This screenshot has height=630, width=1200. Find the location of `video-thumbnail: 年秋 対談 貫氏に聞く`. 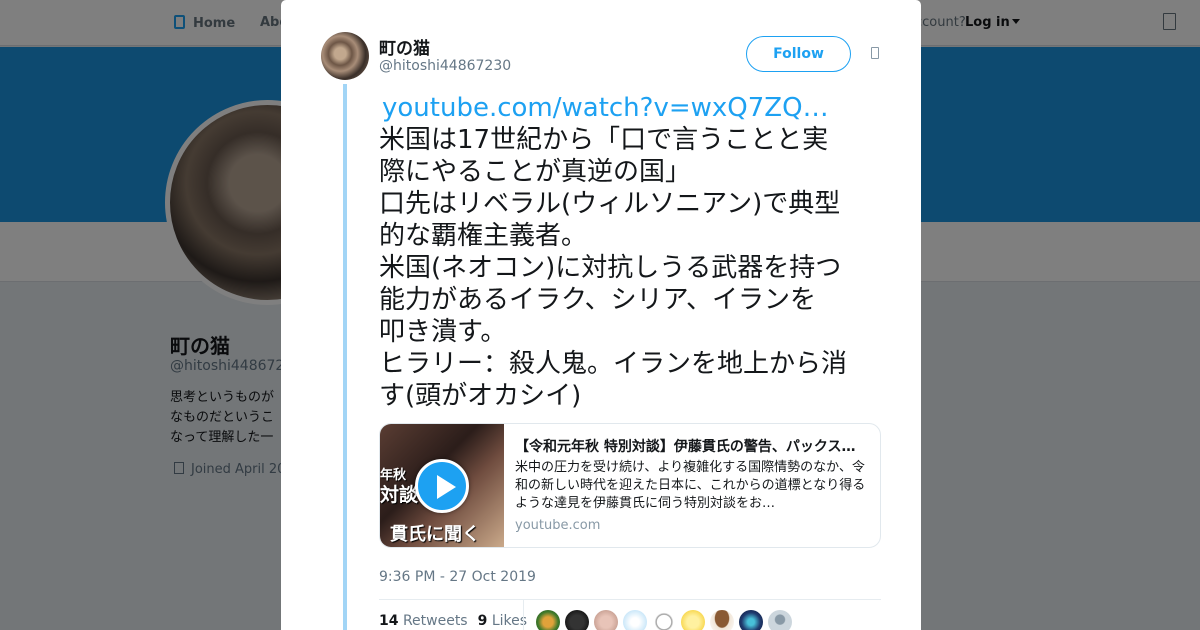

video-thumbnail: 年秋 対談 貫氏に聞く is located at coordinates (442, 485).